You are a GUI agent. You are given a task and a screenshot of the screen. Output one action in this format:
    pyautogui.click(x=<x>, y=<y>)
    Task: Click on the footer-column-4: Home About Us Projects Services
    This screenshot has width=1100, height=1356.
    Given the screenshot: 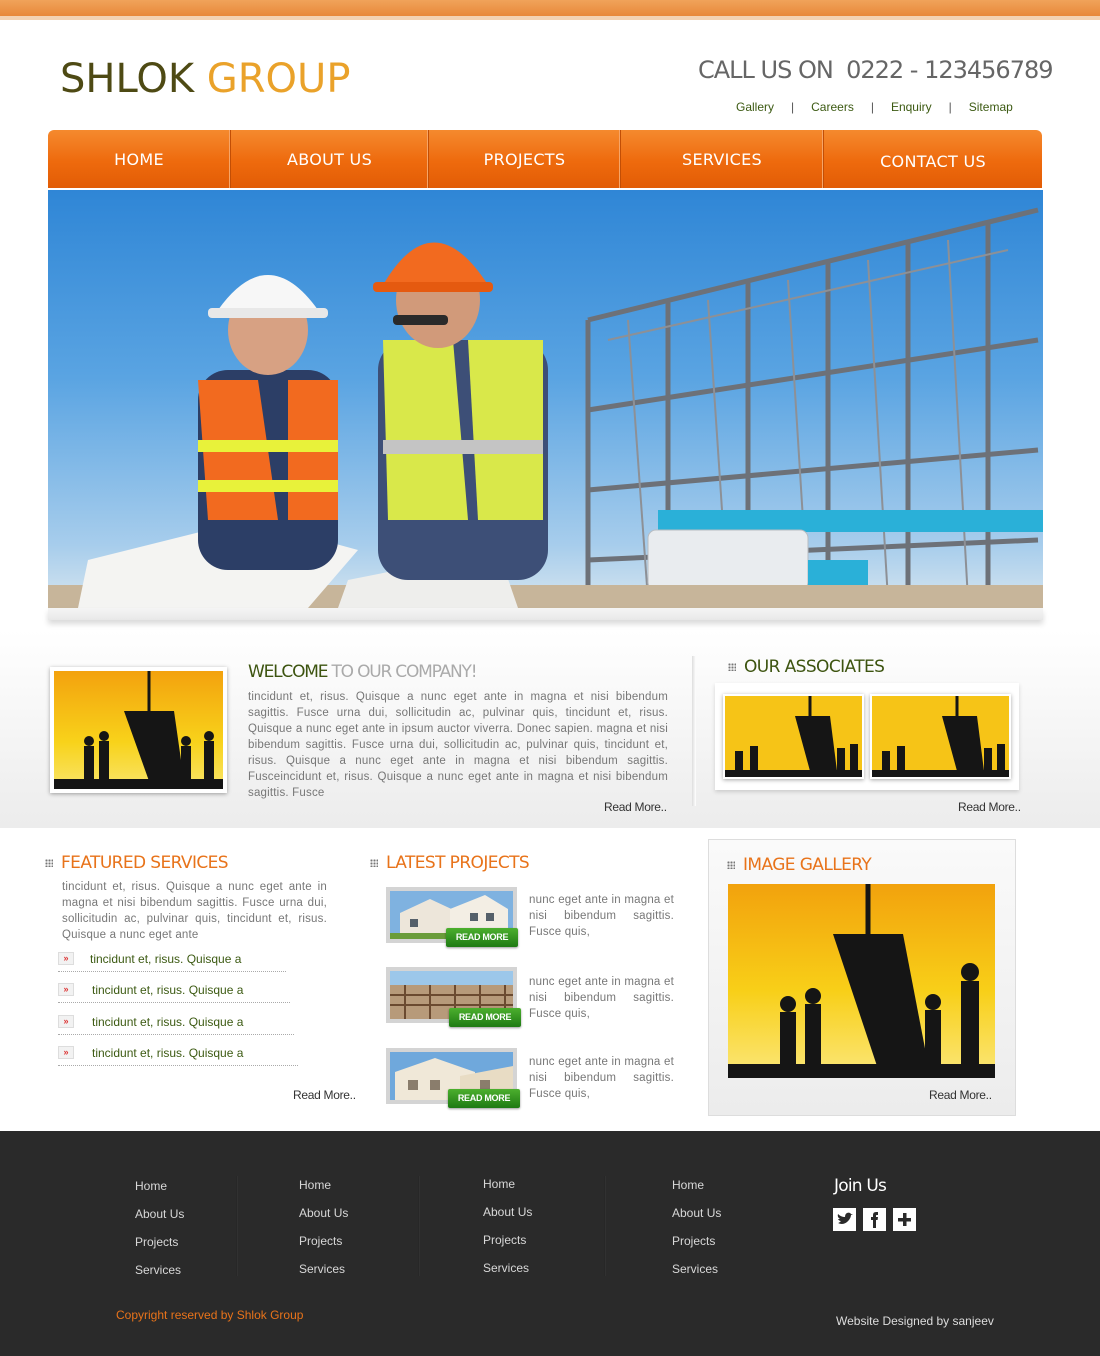 What is the action you would take?
    pyautogui.click(x=696, y=1234)
    